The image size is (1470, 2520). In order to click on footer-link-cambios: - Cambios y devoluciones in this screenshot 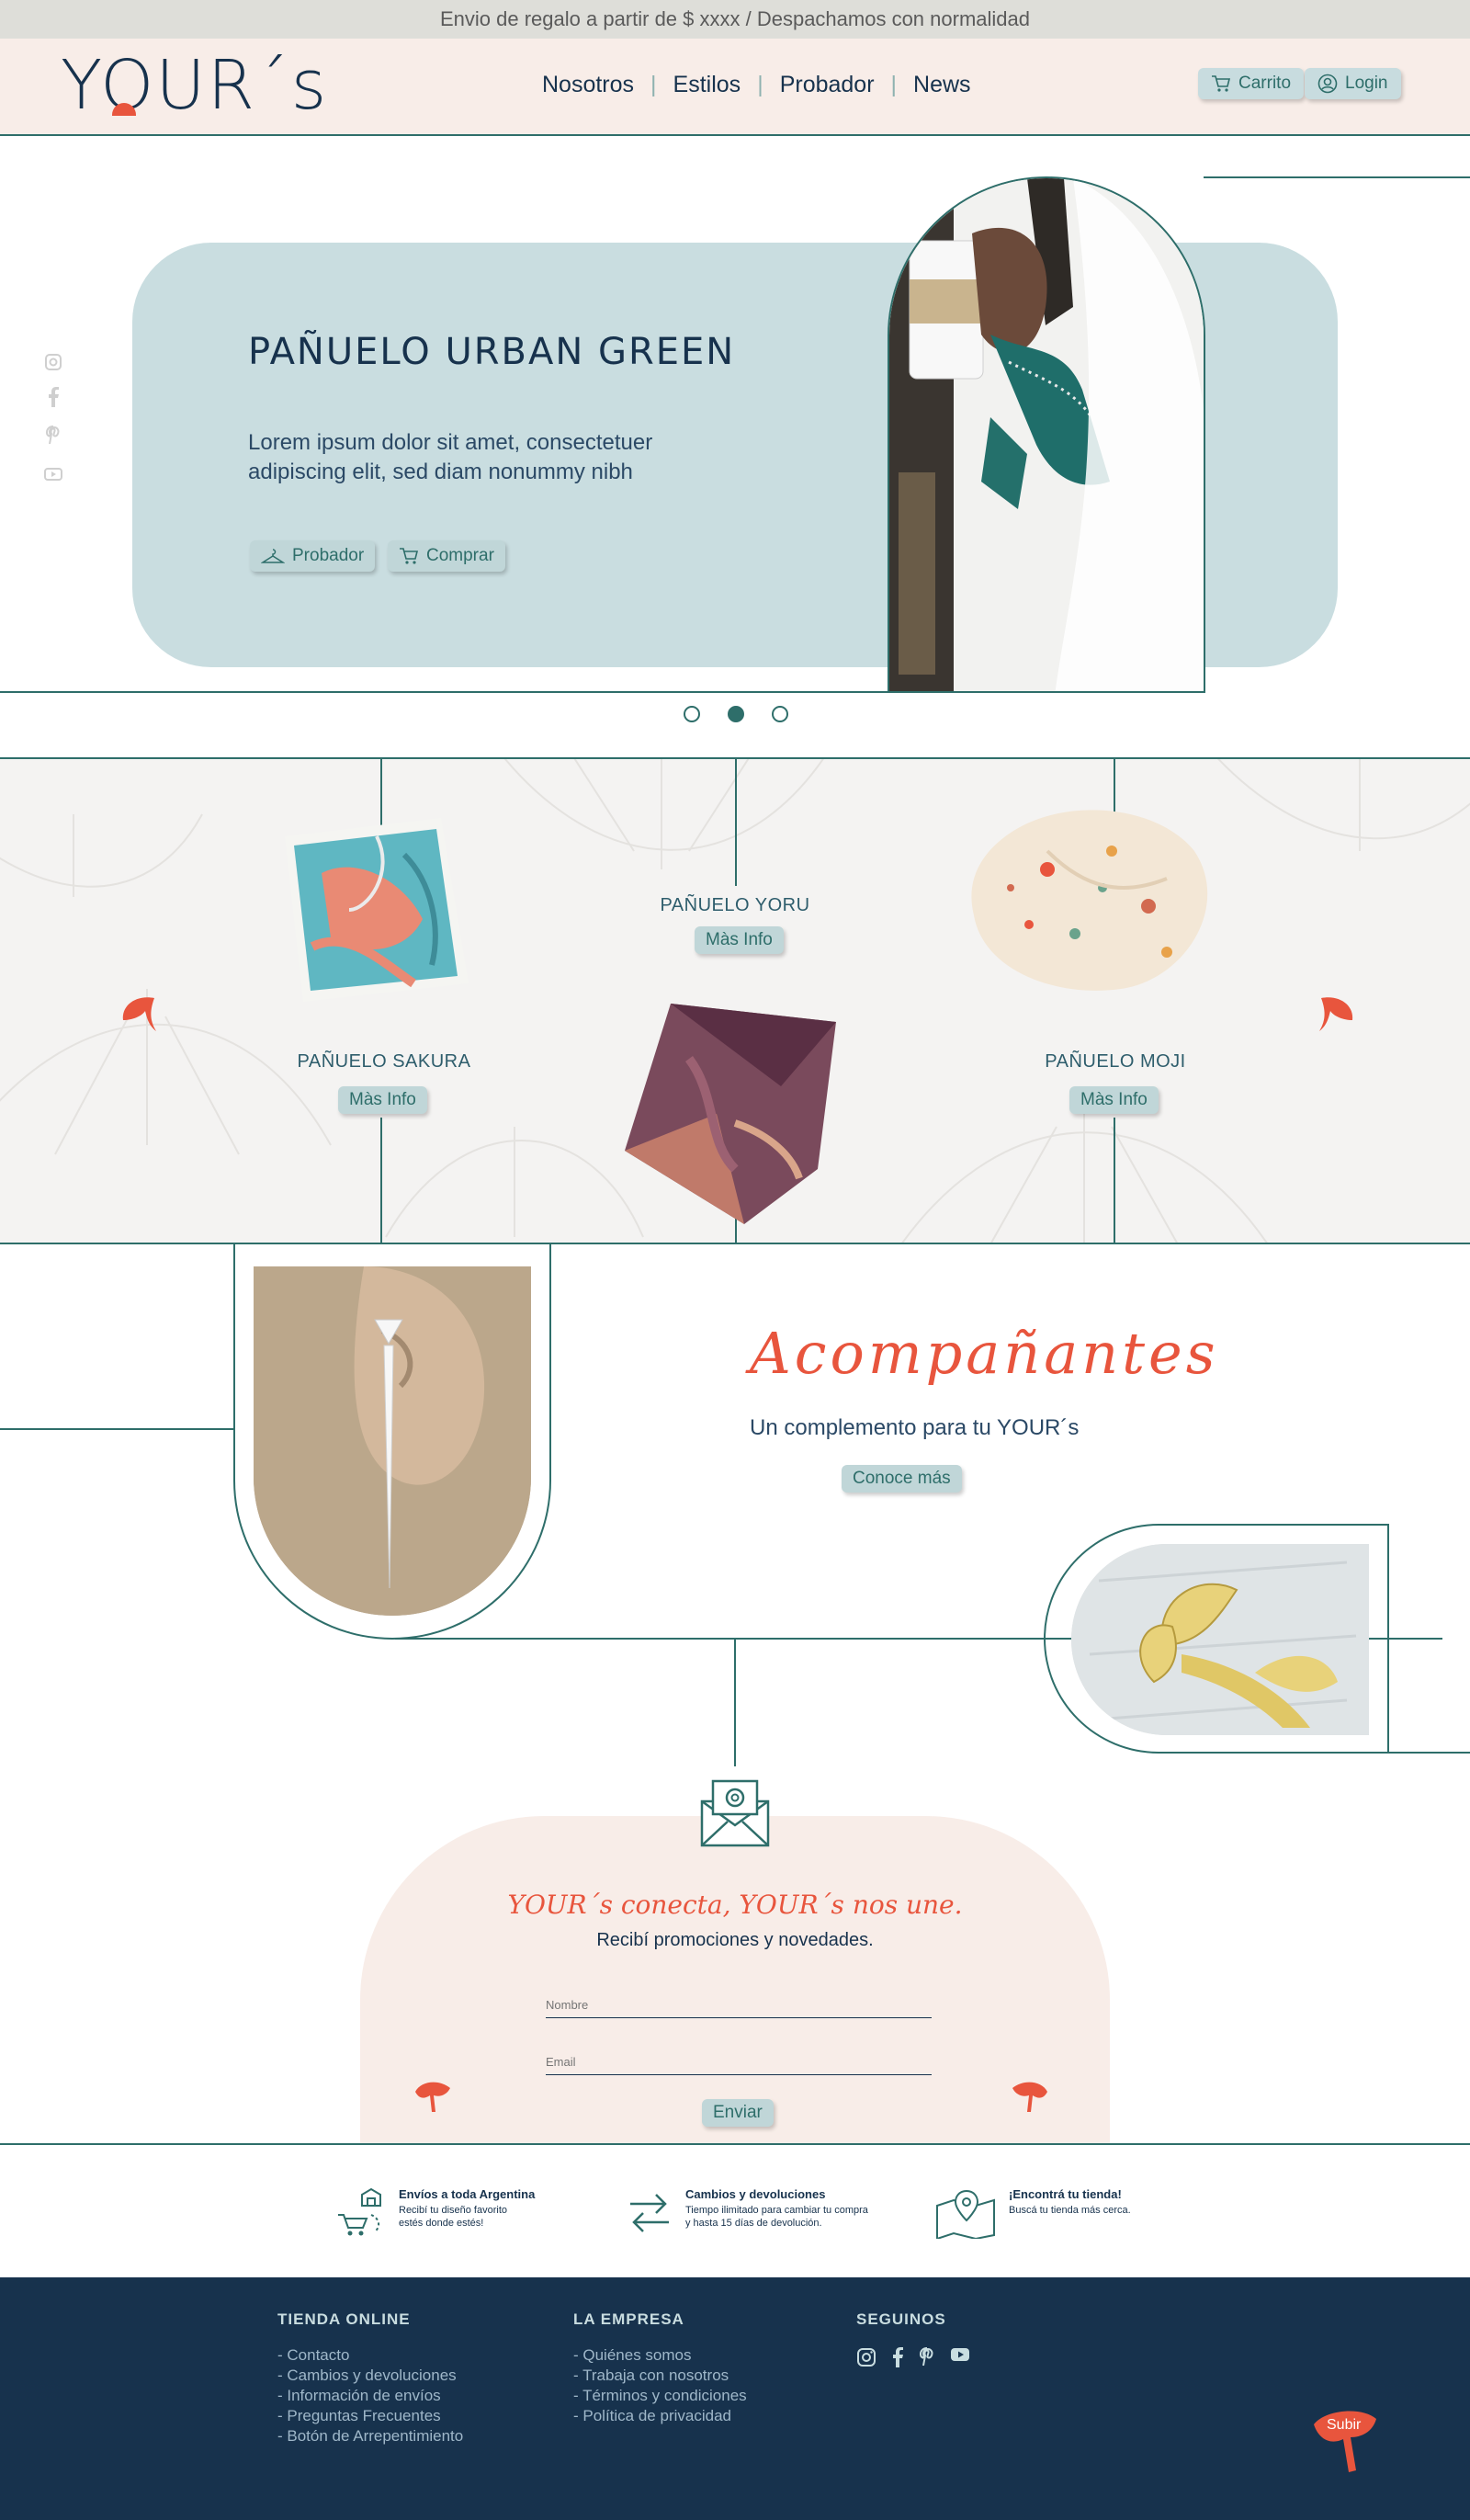, I will do `click(370, 2376)`.